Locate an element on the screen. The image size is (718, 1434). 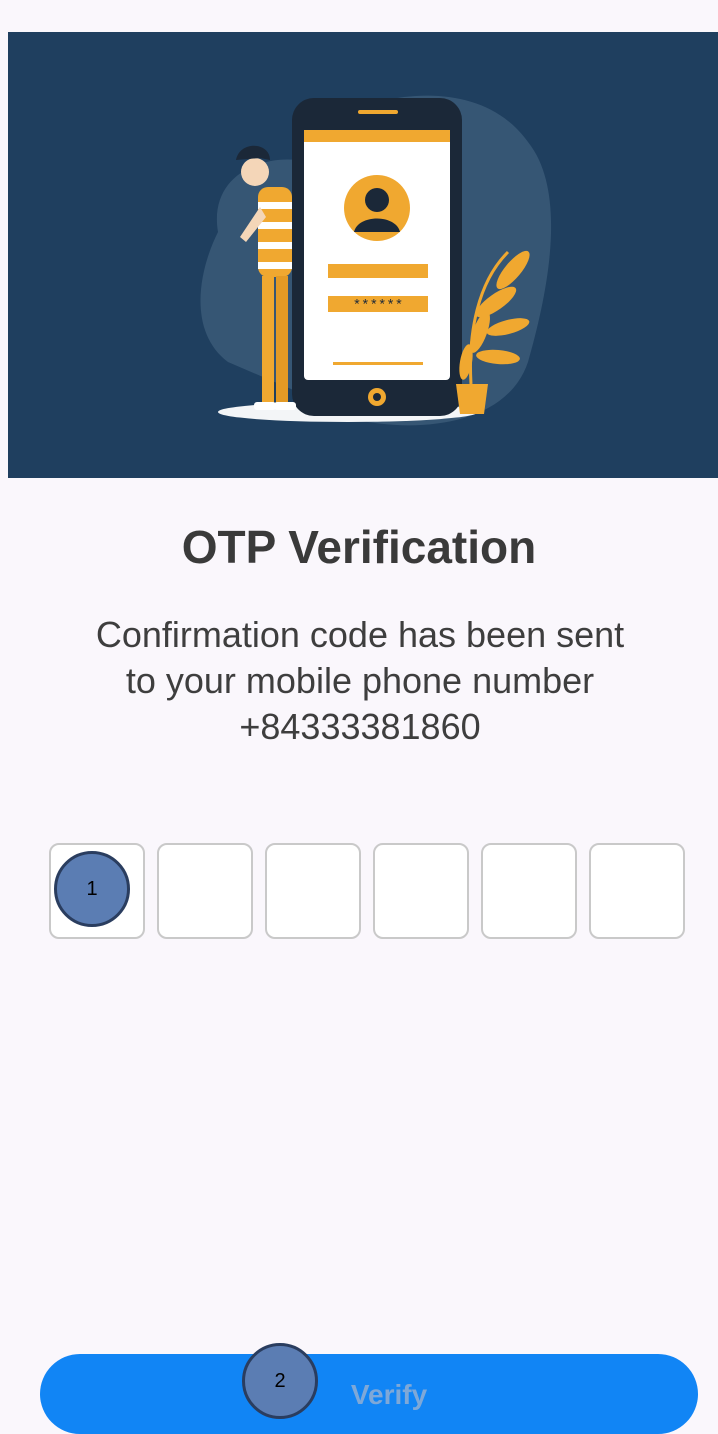
phone-user-illustration: ****** is located at coordinates (376, 260).